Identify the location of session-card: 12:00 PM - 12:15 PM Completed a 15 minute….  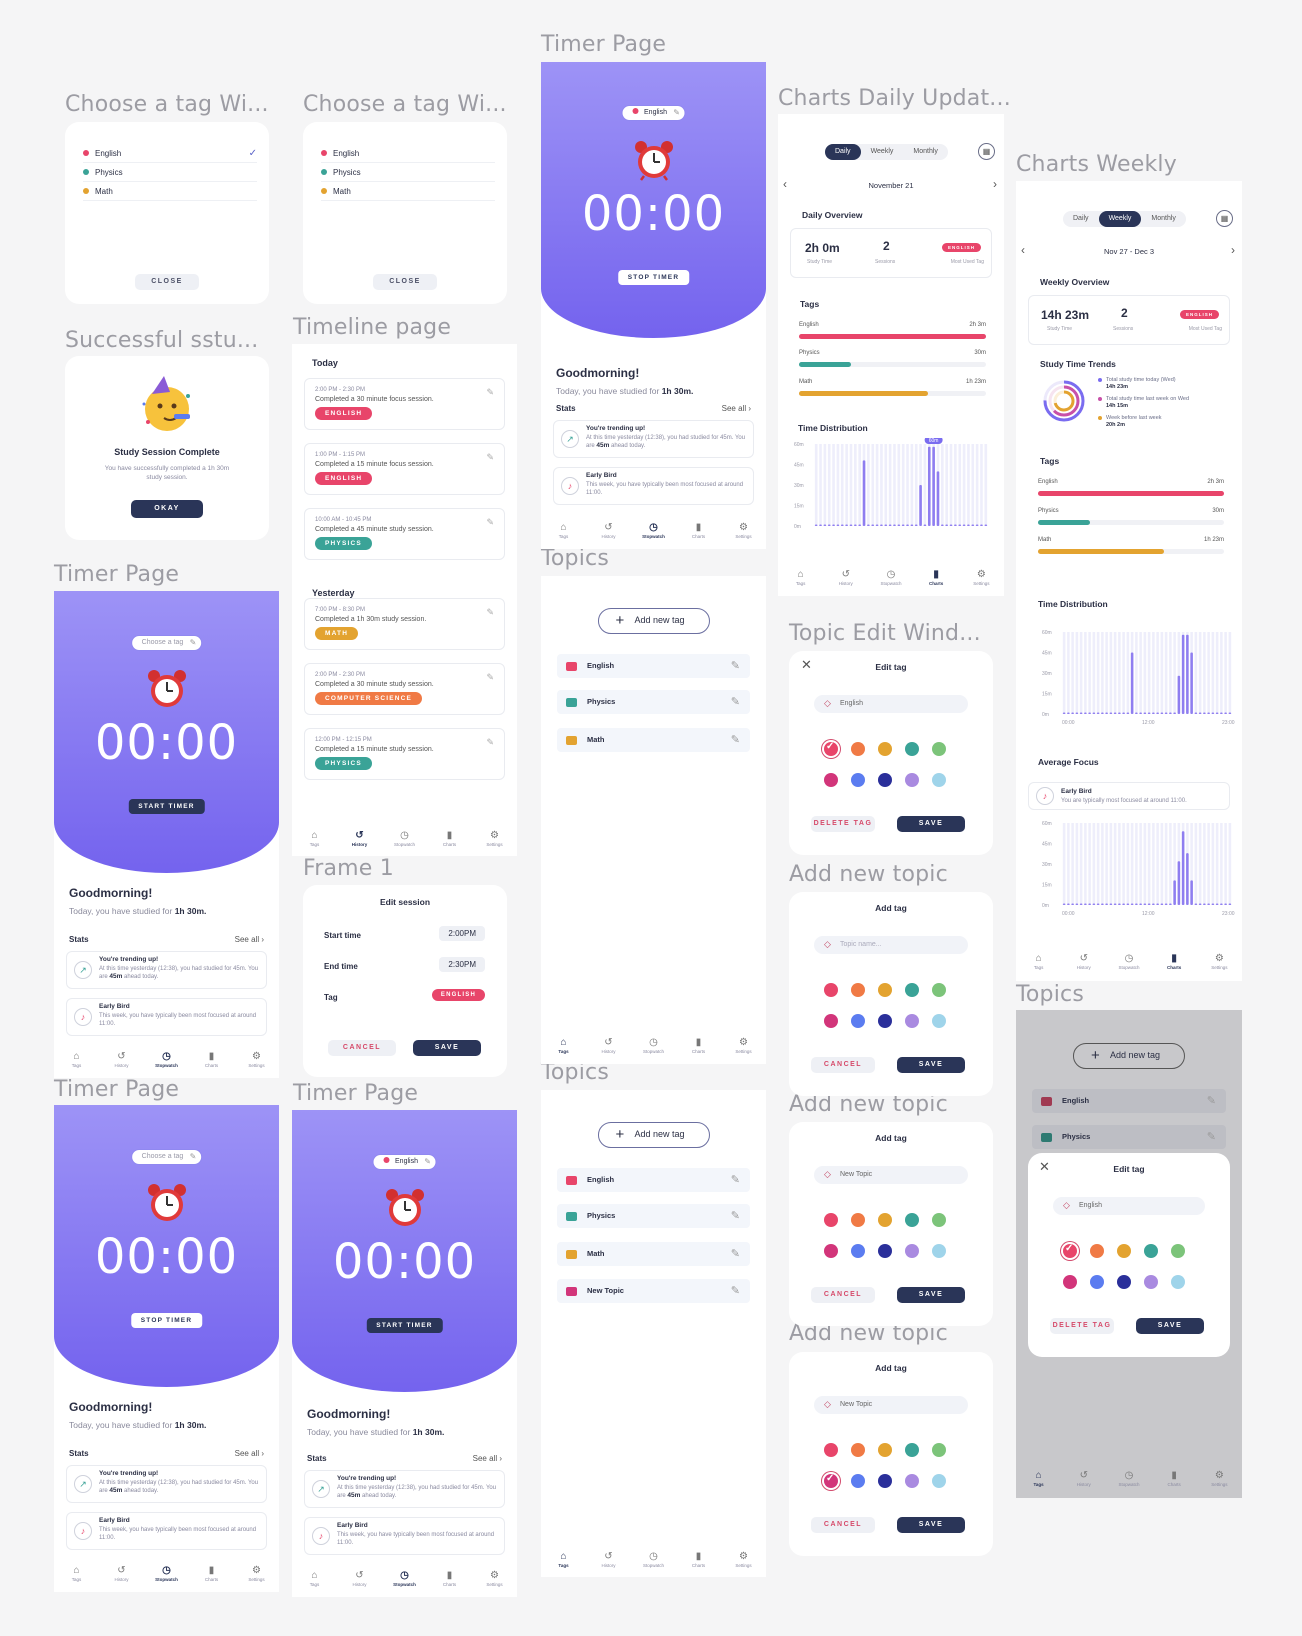
(404, 754).